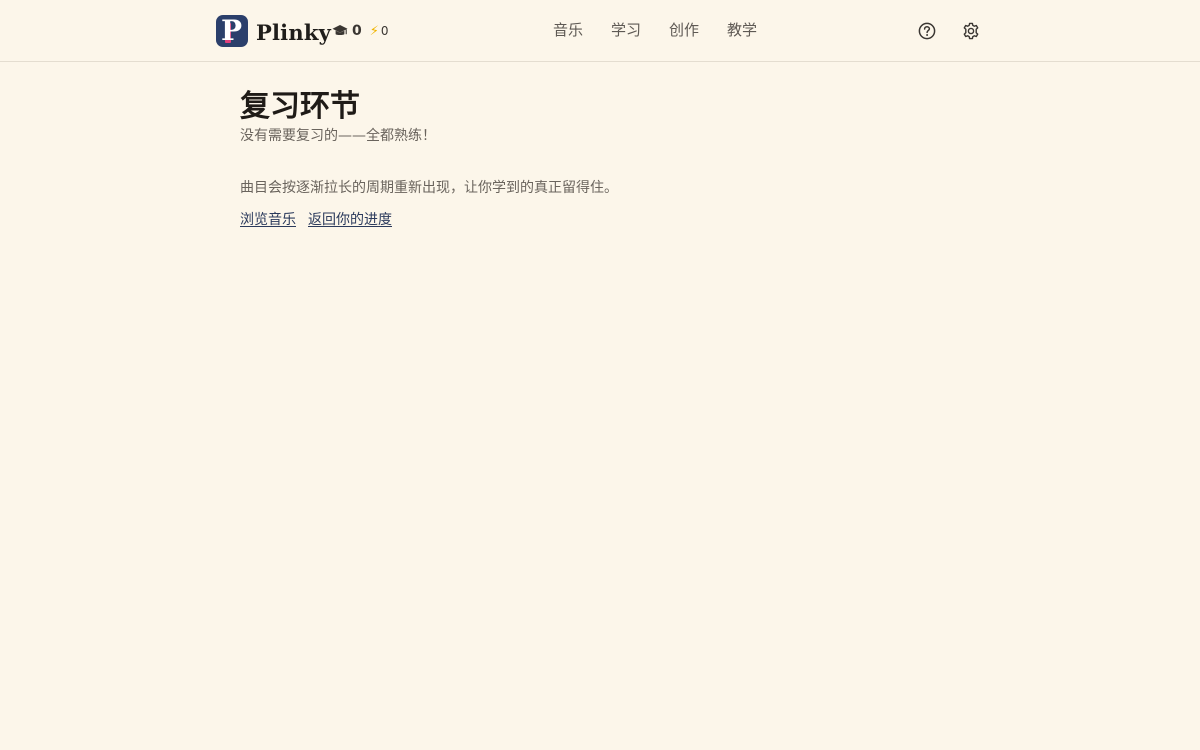 Image resolution: width=1200 pixels, height=750 pixels. I want to click on logo-icon: P, so click(232, 31).